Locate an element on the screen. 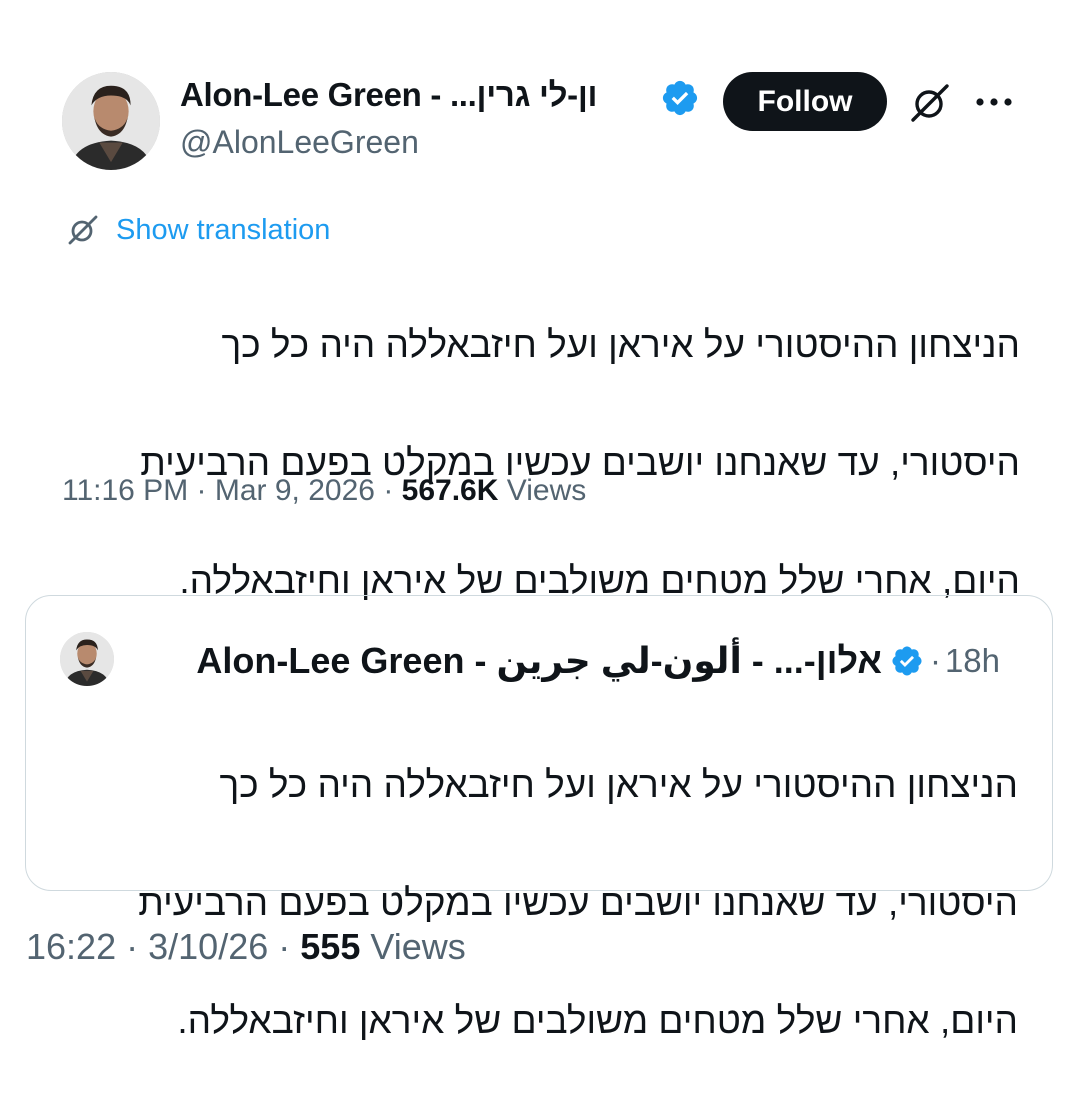 This screenshot has height=1109, width=1080. tweet-meta: 11:16 PM · Mar 9, 2026 · 567.6K Views is located at coordinates (324, 491).